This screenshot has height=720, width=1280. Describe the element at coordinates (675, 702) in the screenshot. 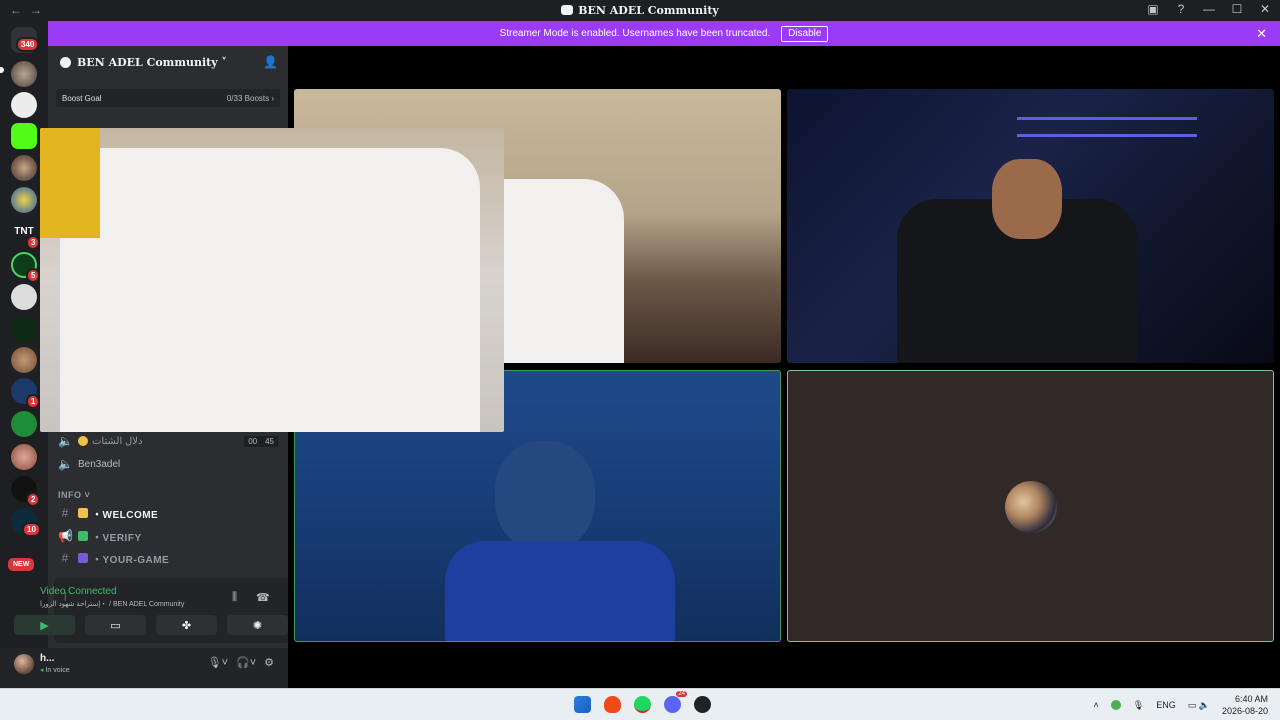

I see `discord-taskbar-icon: 24` at that location.